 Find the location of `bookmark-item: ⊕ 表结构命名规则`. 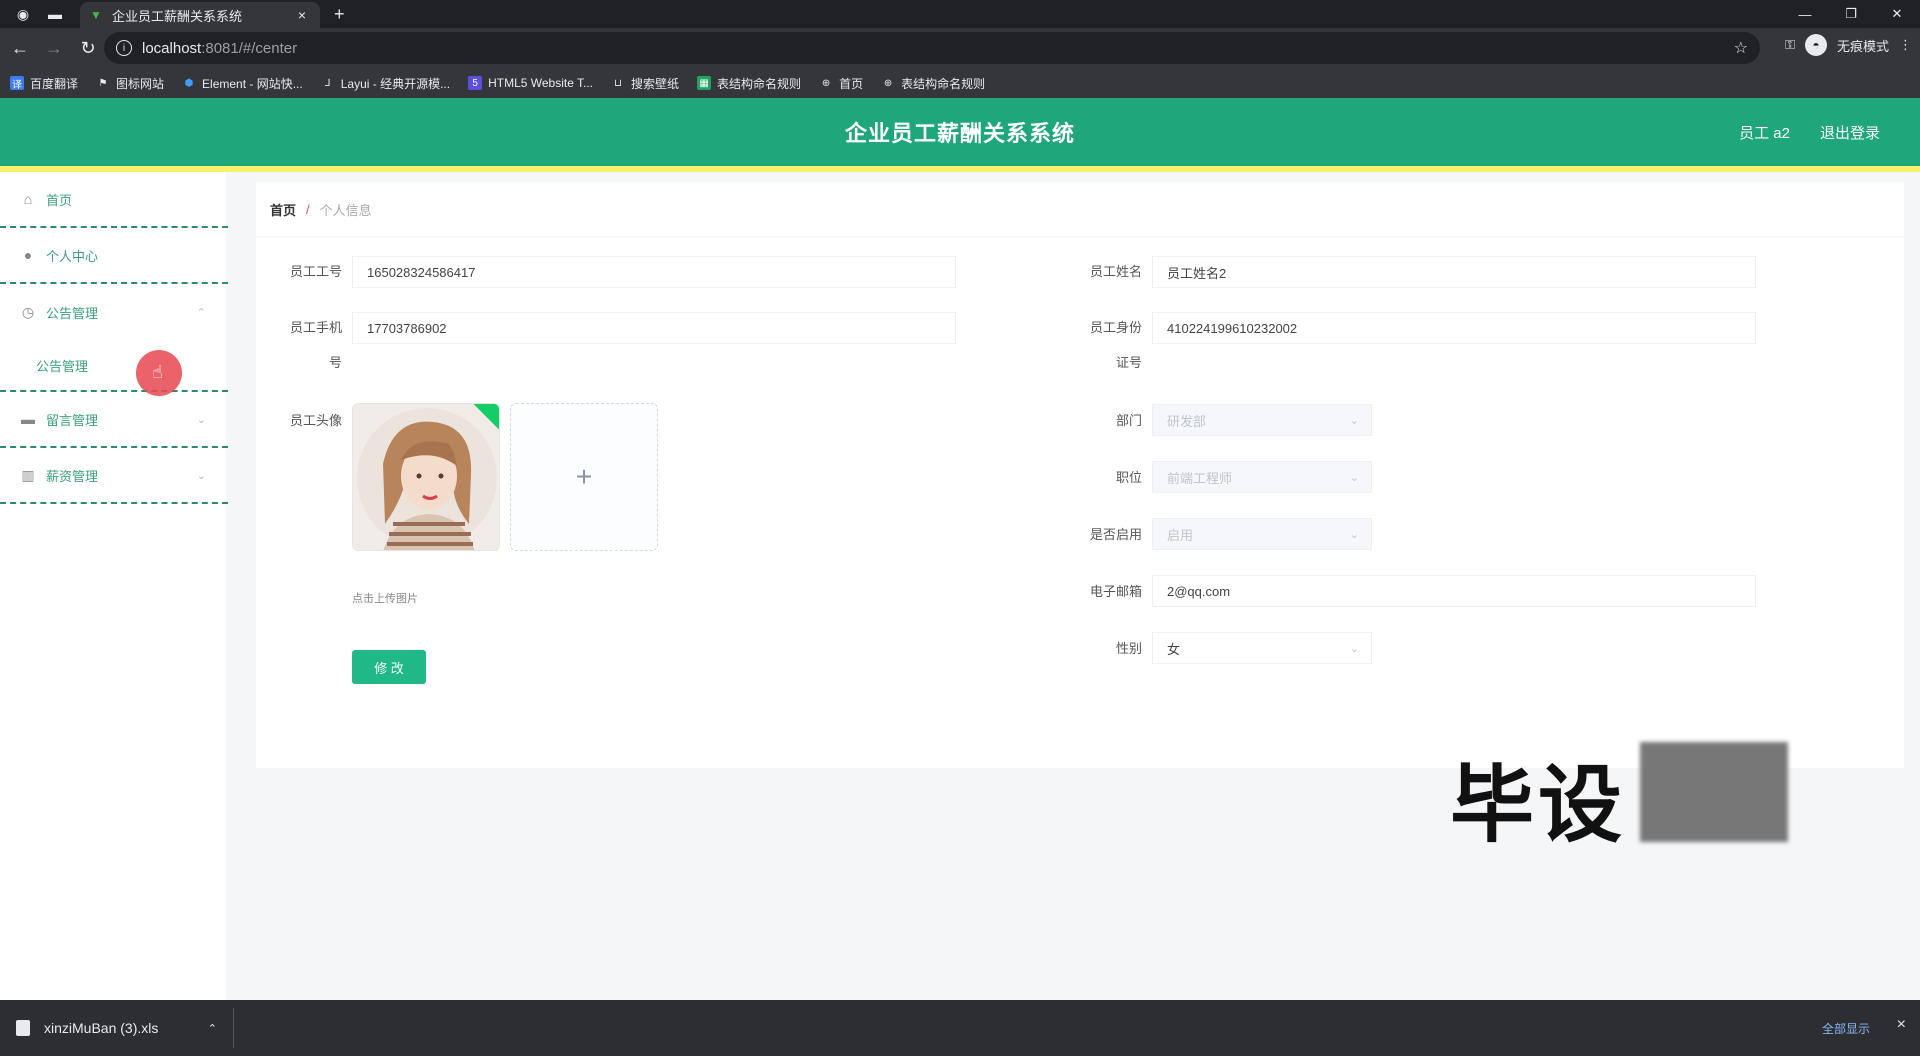

bookmark-item: ⊕ 表结构命名规则 is located at coordinates (933, 83).